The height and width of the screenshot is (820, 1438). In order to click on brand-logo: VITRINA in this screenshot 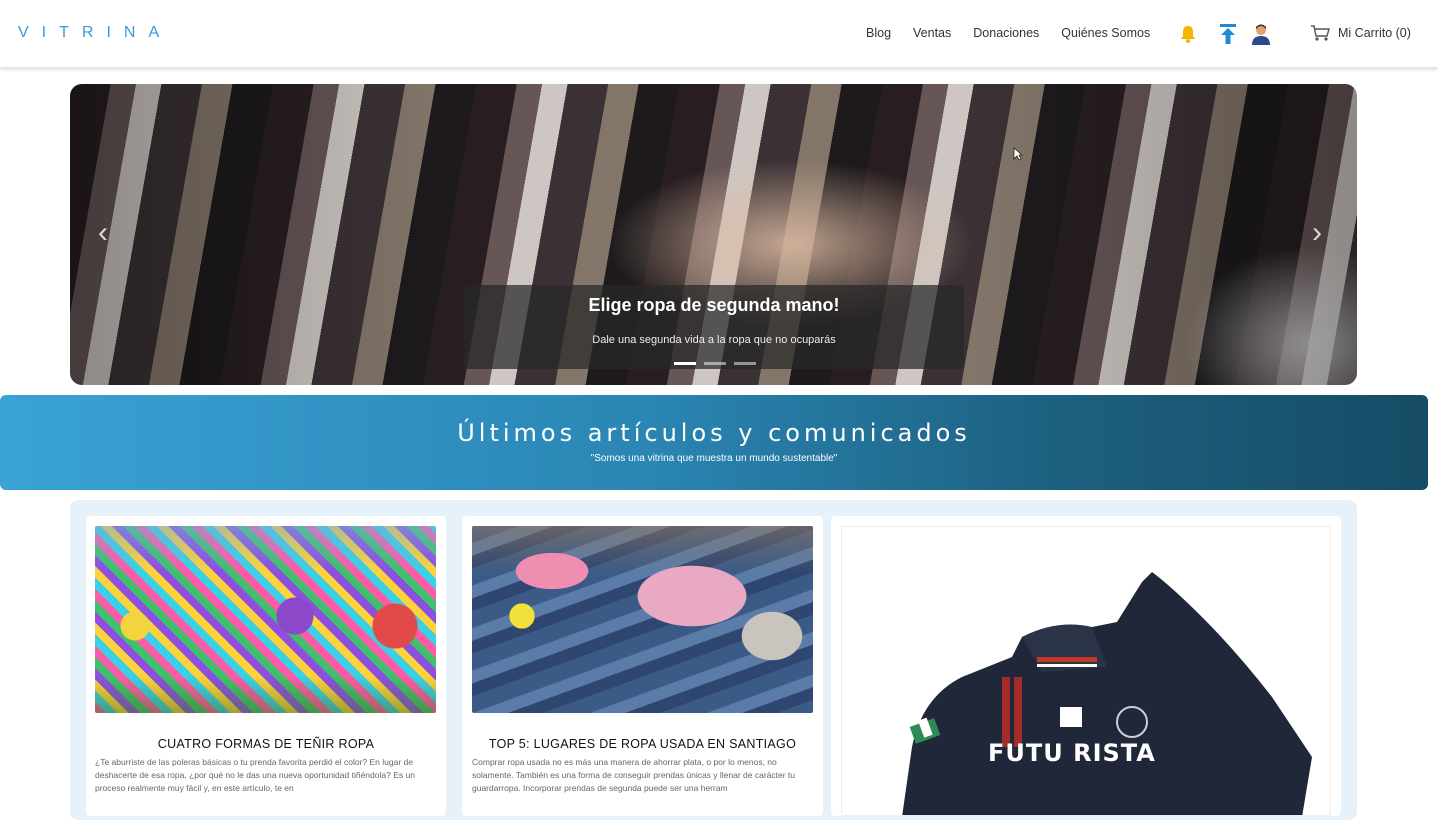, I will do `click(95, 33)`.